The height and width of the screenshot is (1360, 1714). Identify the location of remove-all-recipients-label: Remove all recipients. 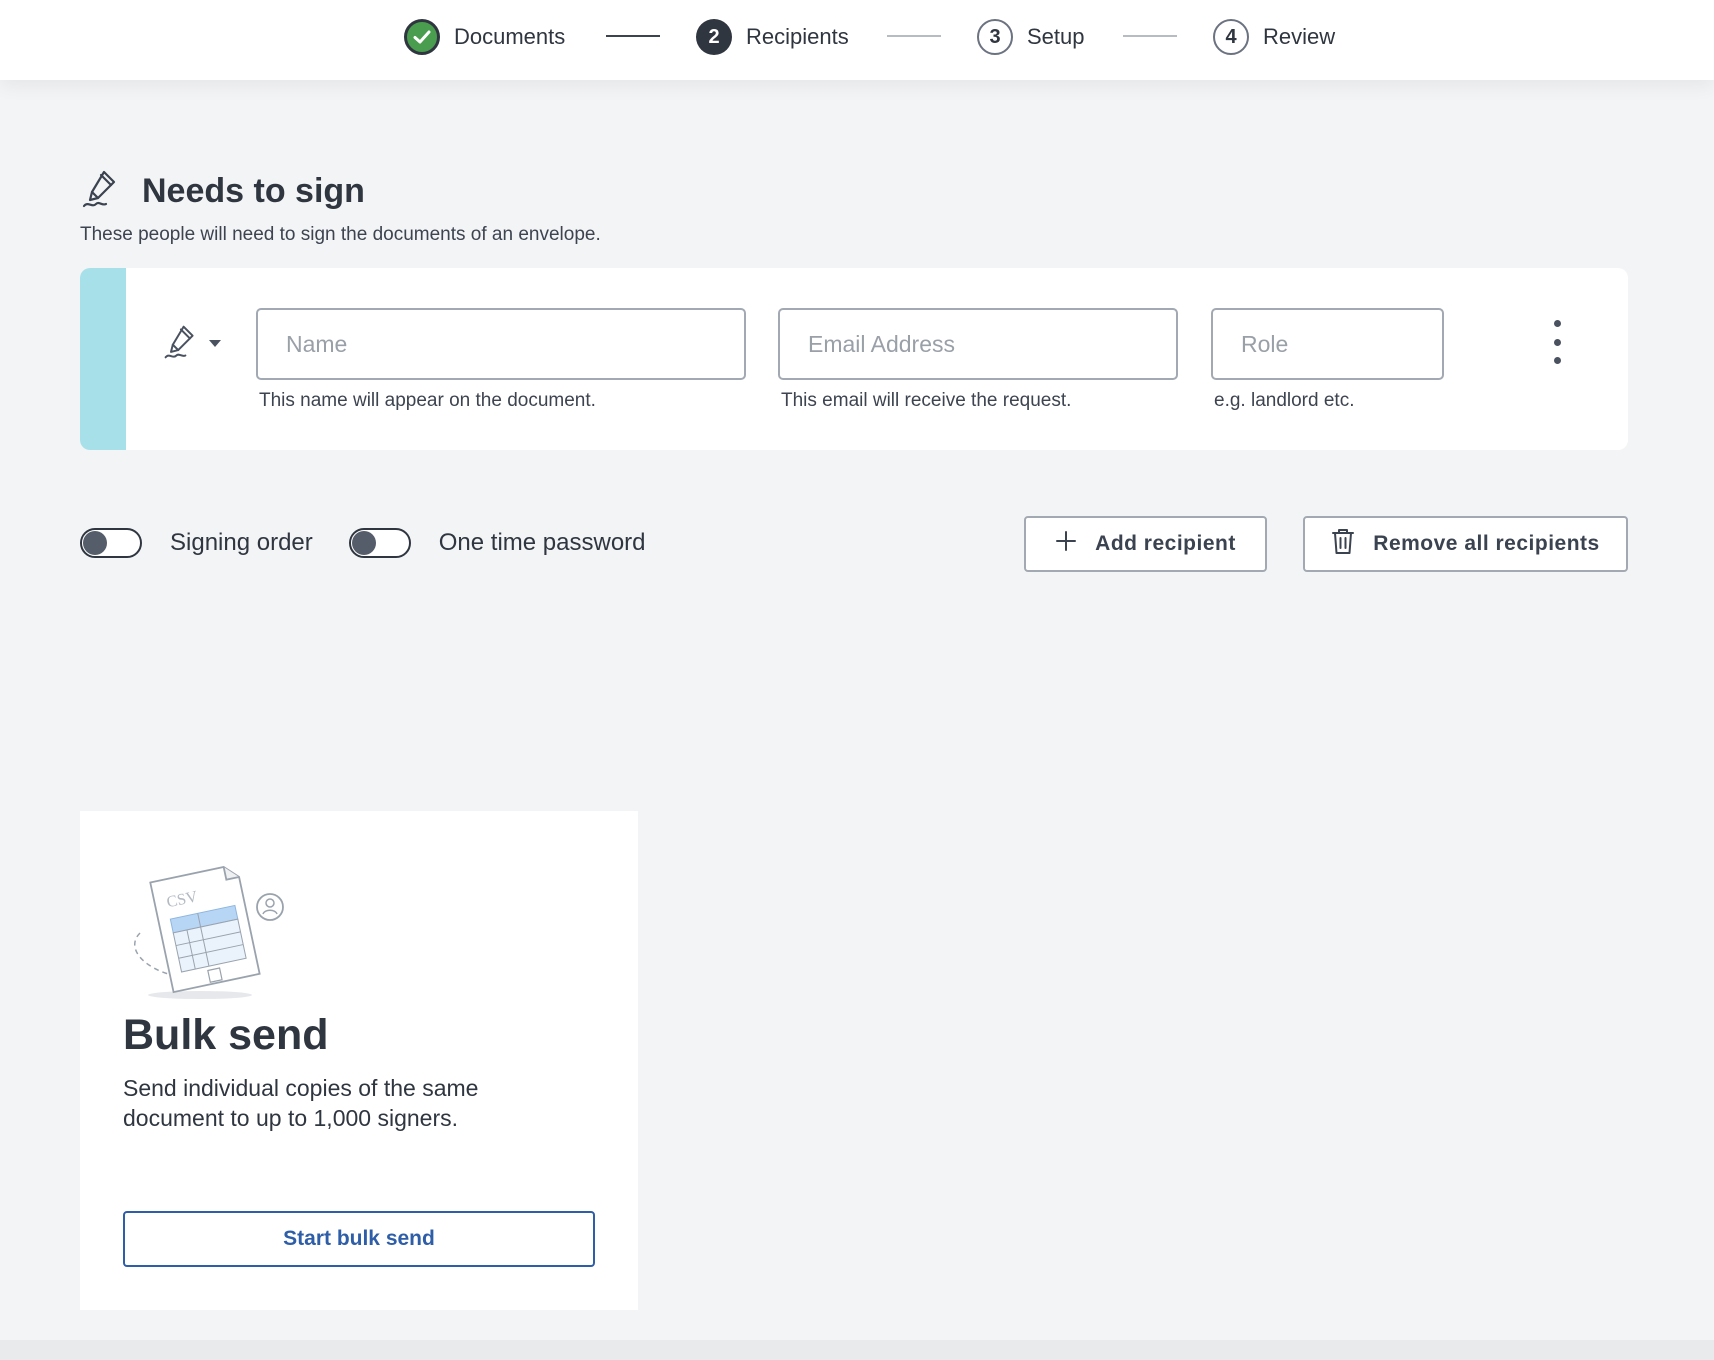
(1486, 543).